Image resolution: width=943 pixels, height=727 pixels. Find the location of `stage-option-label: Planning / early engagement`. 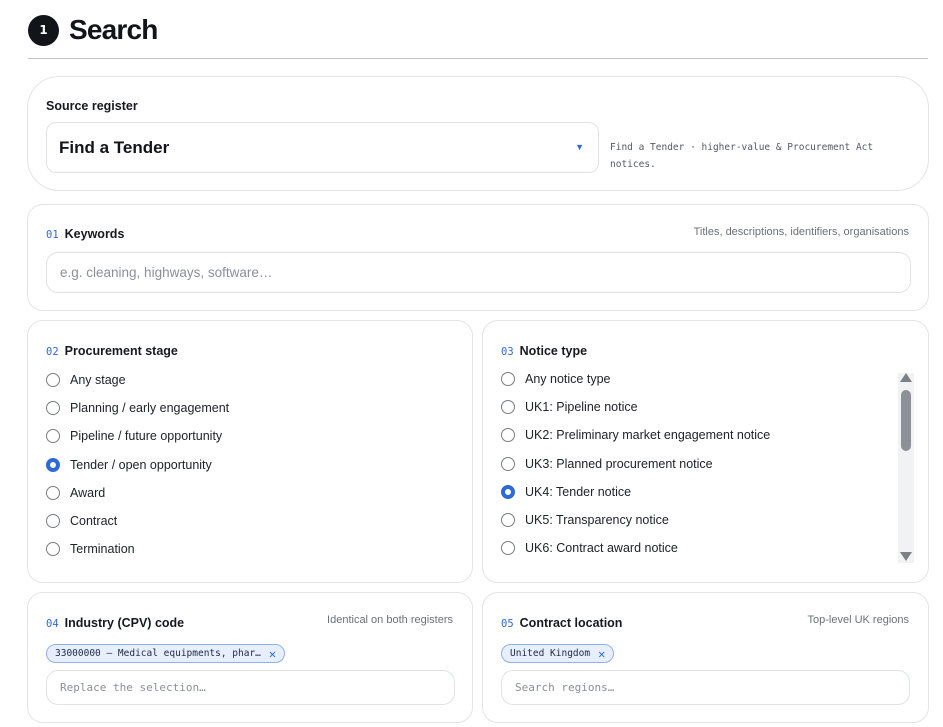

stage-option-label: Planning / early engagement is located at coordinates (150, 408).